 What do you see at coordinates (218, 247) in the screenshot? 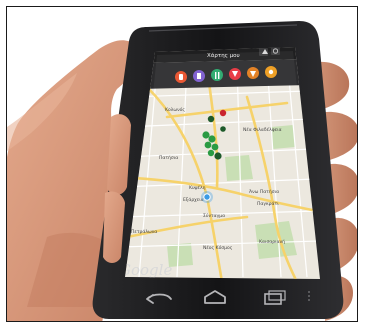
I see `map-label: Νέος Κόσμος` at bounding box center [218, 247].